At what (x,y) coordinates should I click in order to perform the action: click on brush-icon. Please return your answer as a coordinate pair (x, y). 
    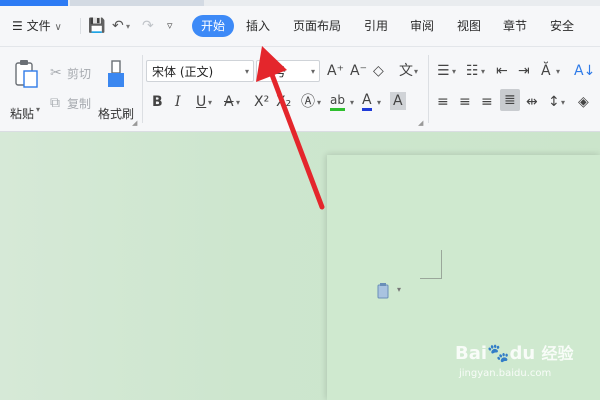
    Looking at the image, I should click on (116, 73).